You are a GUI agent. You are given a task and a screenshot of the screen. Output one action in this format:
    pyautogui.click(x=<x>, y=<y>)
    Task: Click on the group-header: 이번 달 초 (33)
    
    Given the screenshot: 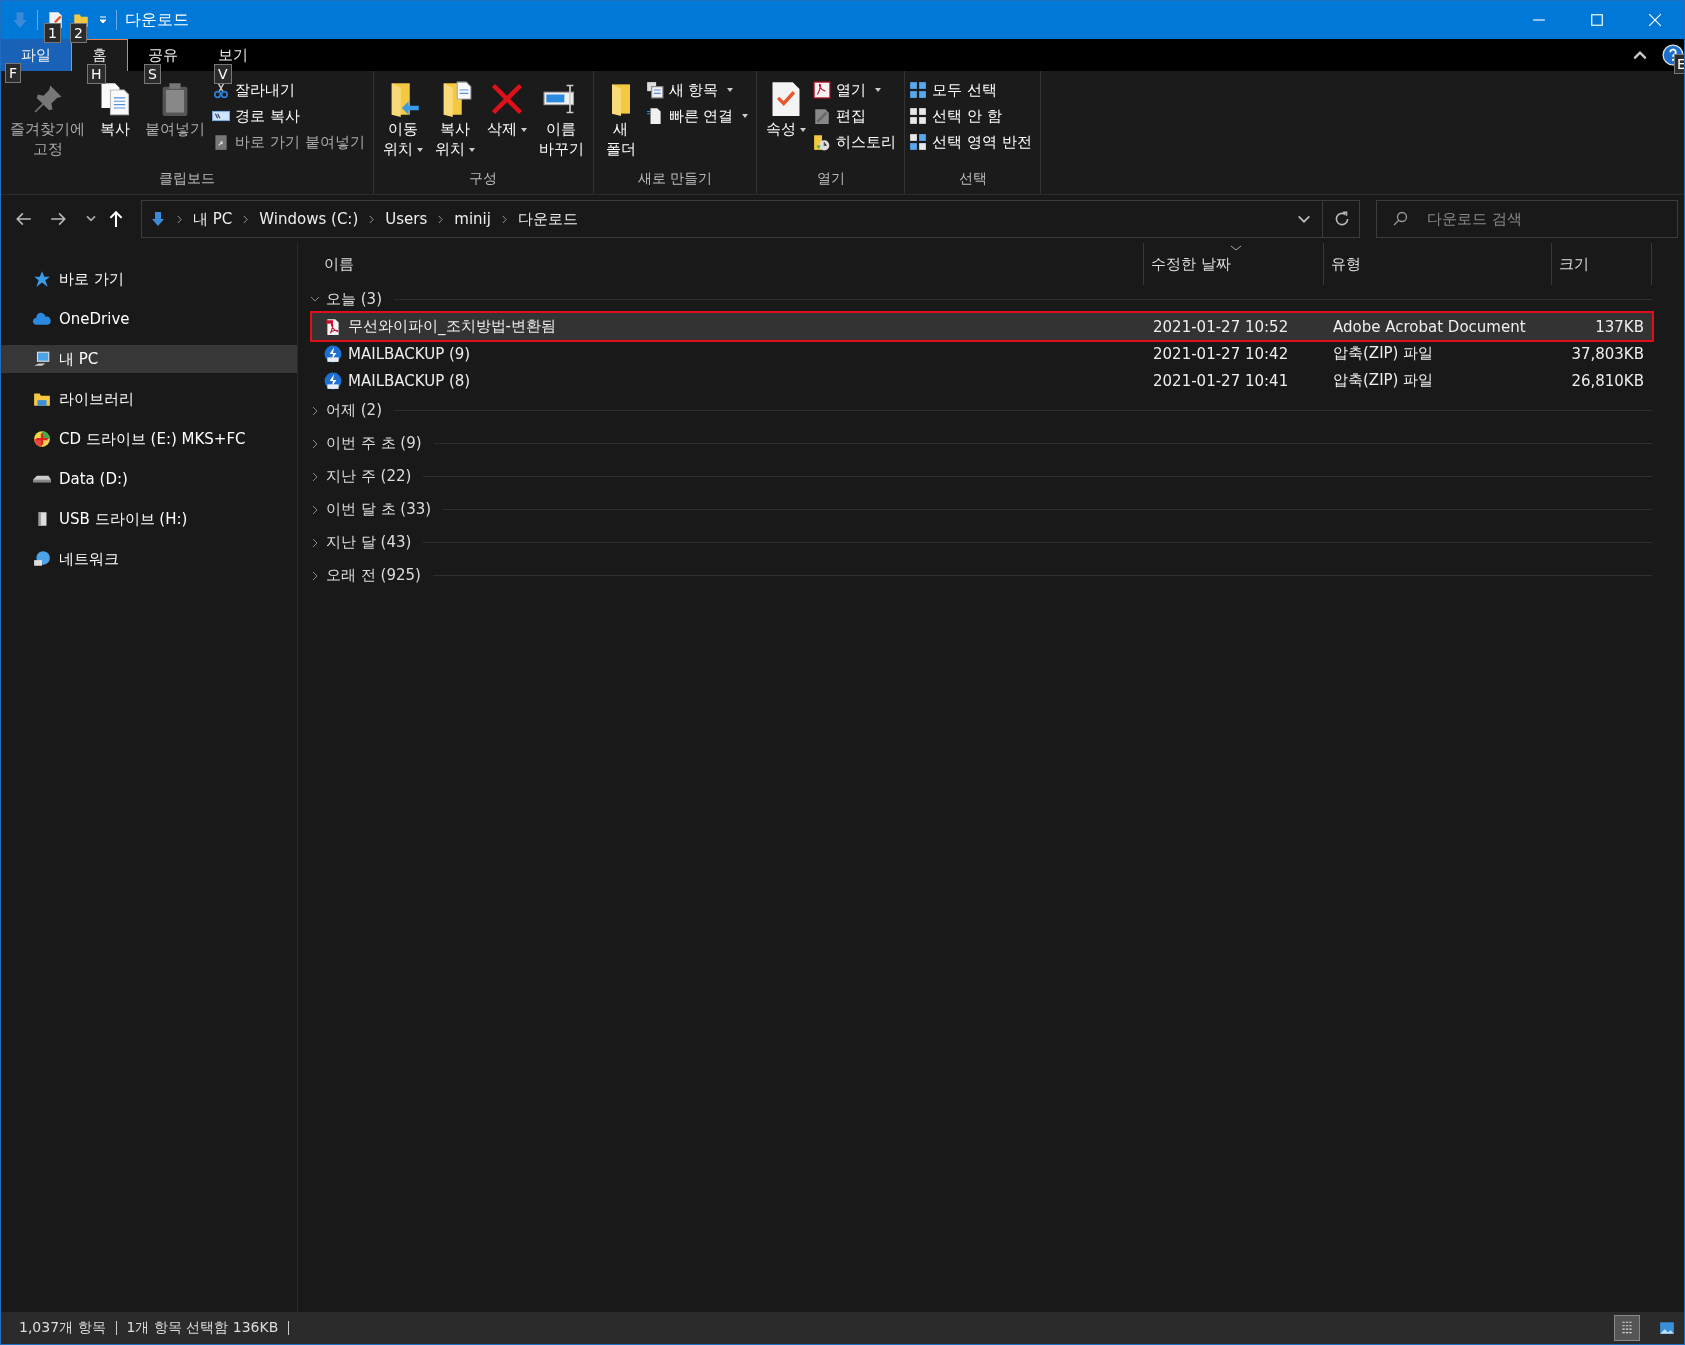 What is the action you would take?
    pyautogui.click(x=981, y=509)
    